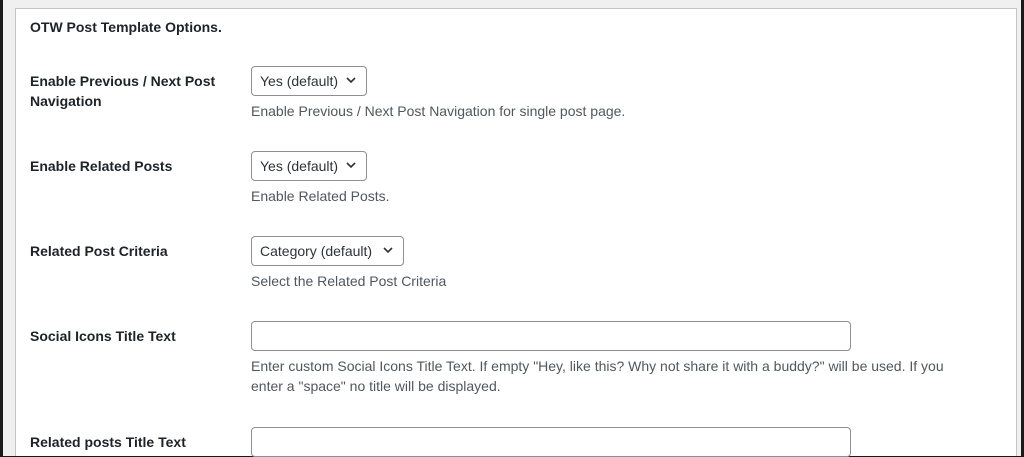 The height and width of the screenshot is (457, 1024). I want to click on option-label-social-icons-title: Social Icons Title Text, so click(103, 336).